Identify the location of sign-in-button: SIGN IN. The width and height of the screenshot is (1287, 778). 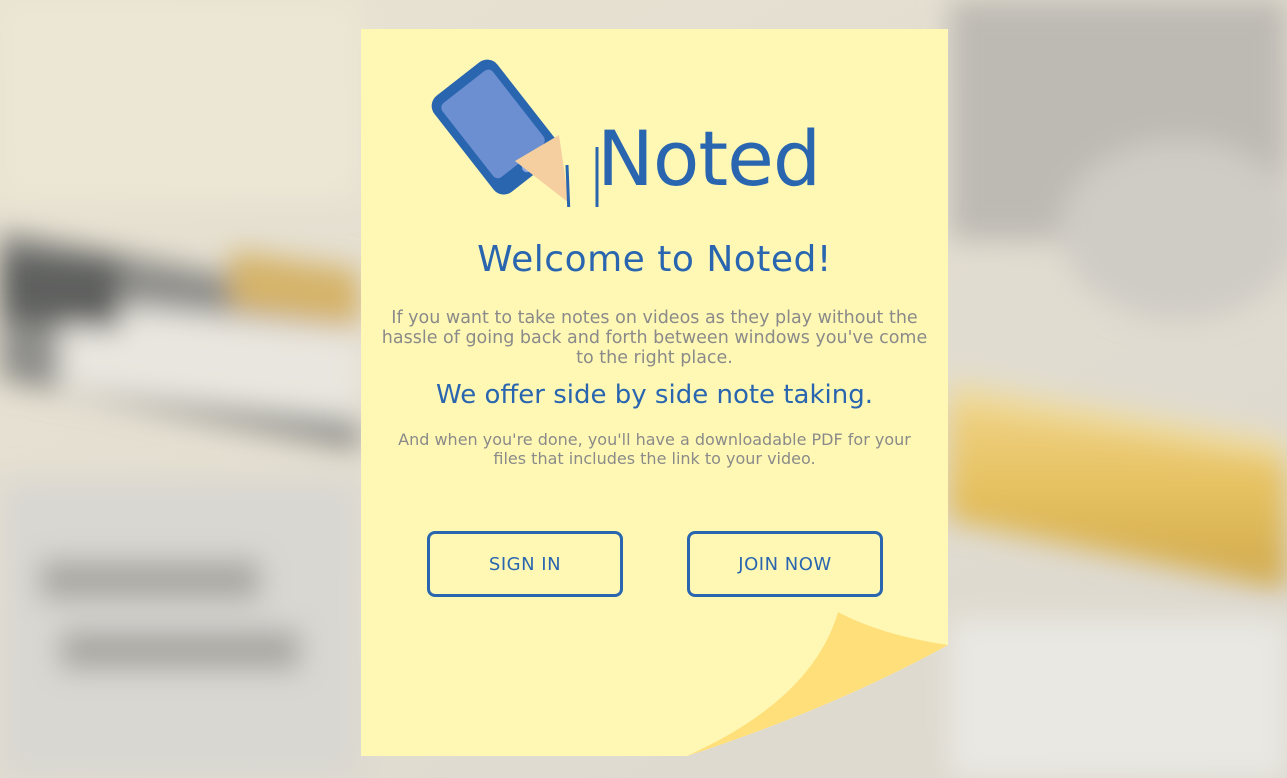
(525, 564).